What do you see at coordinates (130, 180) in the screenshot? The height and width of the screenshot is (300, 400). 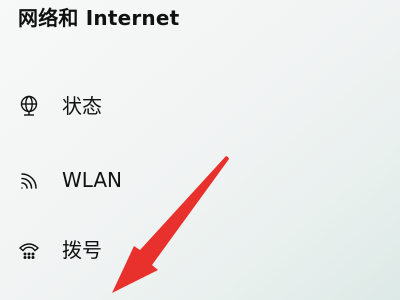 I see `nav-item-wlan: WLAN` at bounding box center [130, 180].